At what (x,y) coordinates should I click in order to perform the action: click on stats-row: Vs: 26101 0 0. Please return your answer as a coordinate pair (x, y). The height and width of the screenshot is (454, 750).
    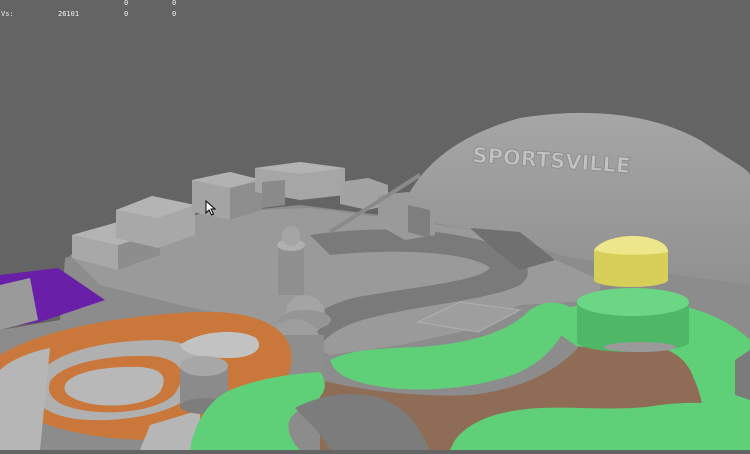
    Looking at the image, I should click on (100, 14).